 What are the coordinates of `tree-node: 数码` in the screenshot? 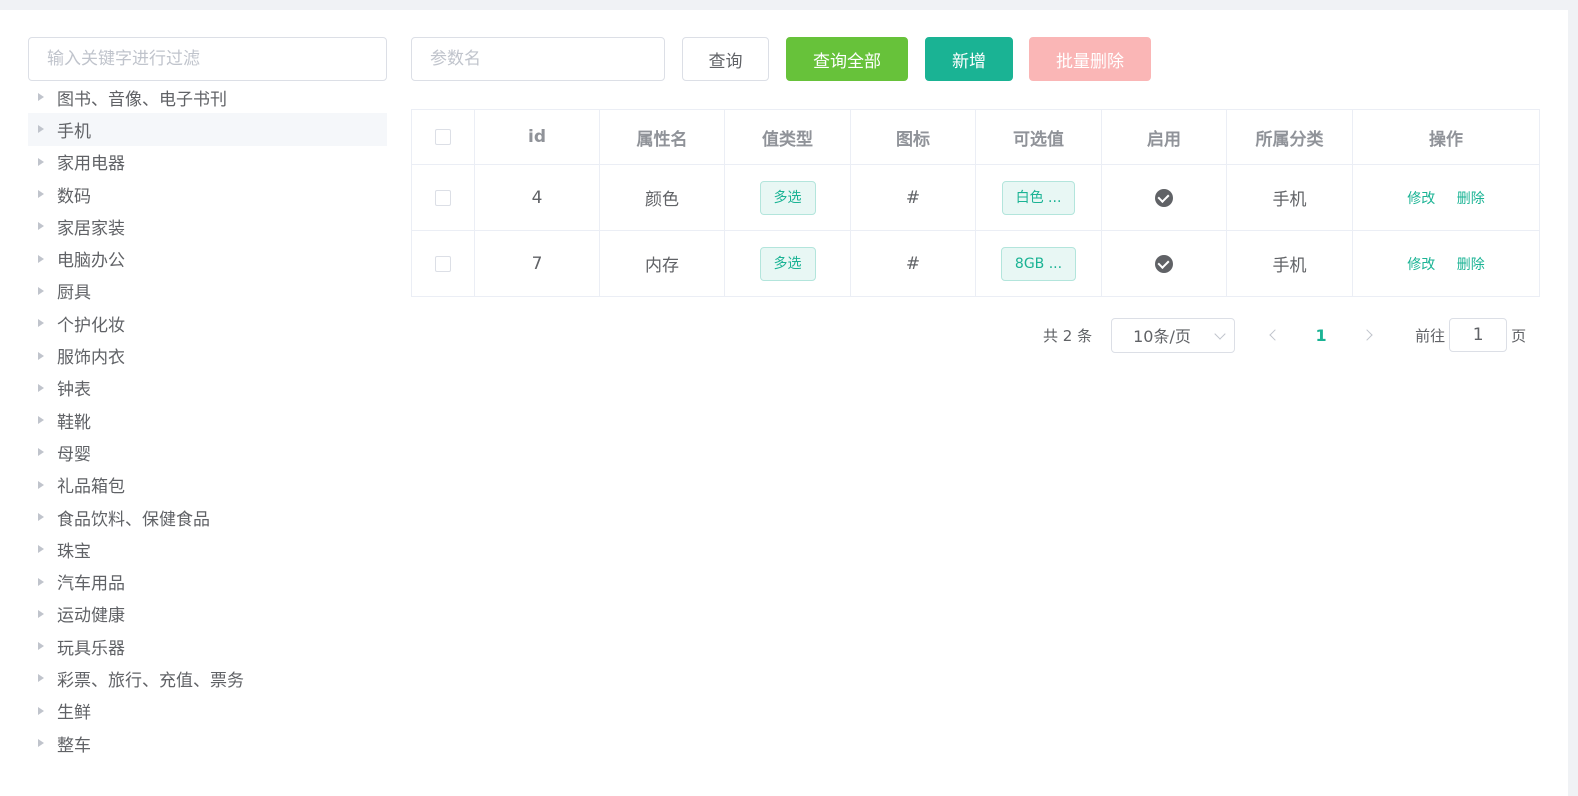 It's located at (207, 194).